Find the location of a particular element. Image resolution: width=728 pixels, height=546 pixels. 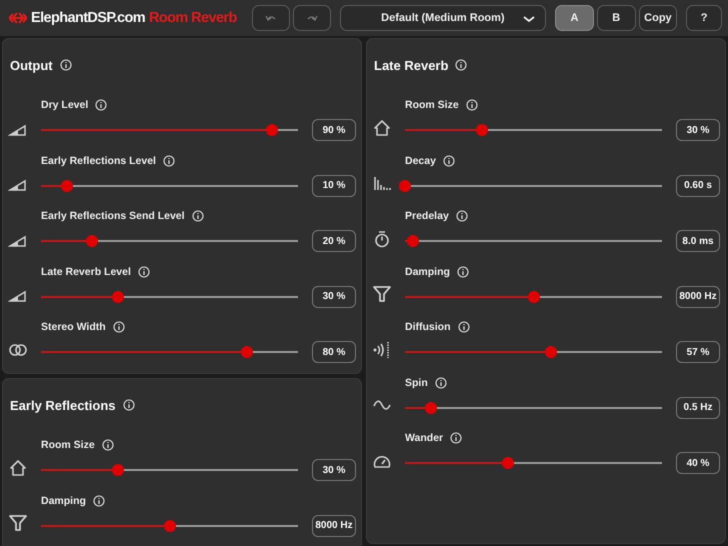

stopwatch-icon is located at coordinates (382, 238).